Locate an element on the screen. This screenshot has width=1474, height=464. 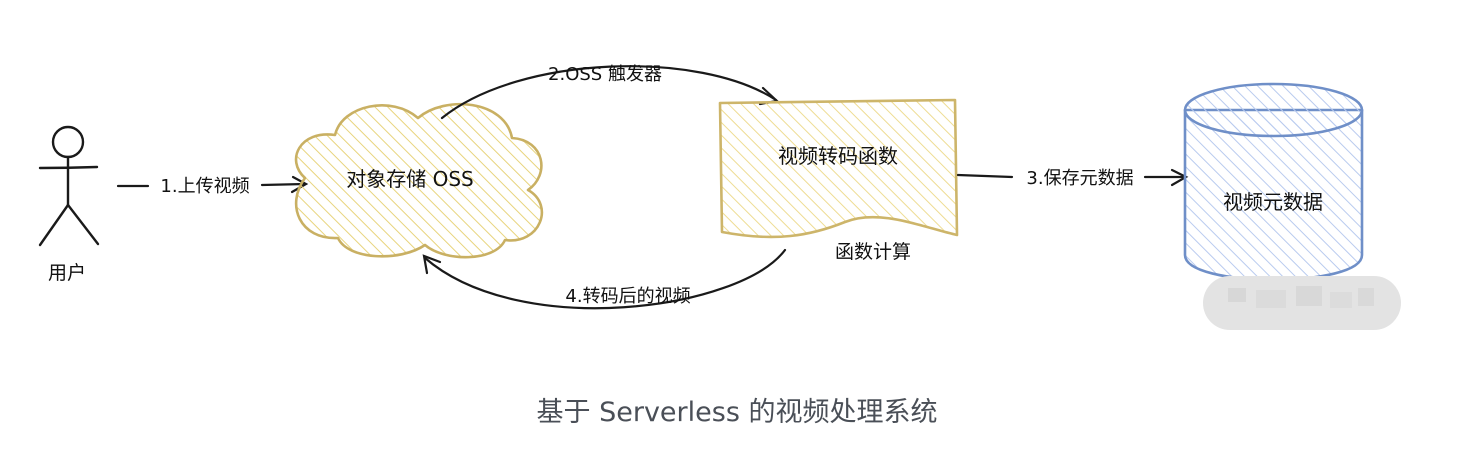
edge-trigger-label: 2.OSS 触发器 is located at coordinates (605, 74).